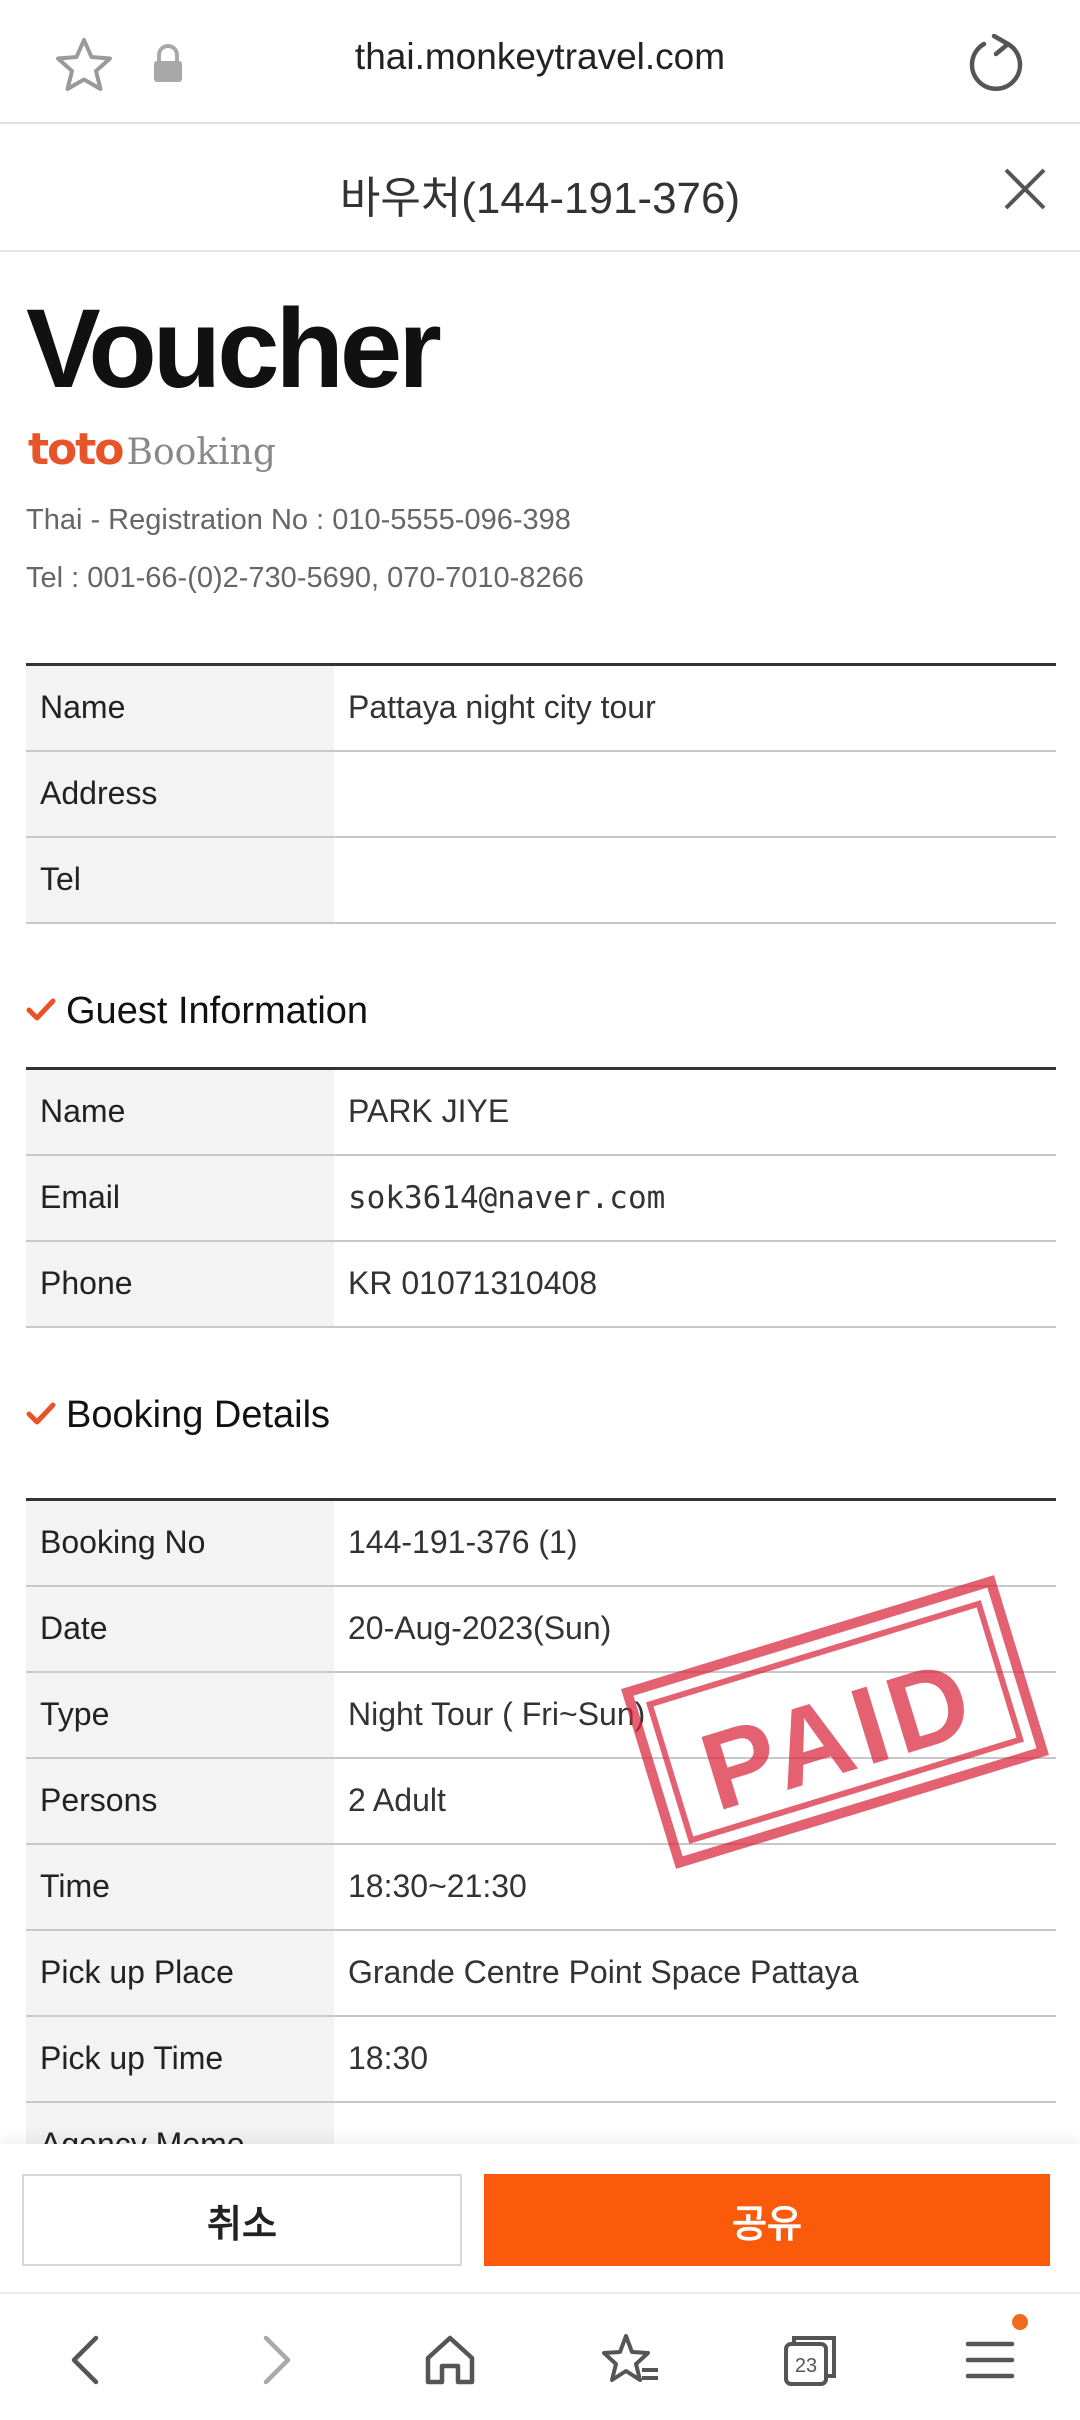  I want to click on voucher-heading: Voucher, so click(234, 348).